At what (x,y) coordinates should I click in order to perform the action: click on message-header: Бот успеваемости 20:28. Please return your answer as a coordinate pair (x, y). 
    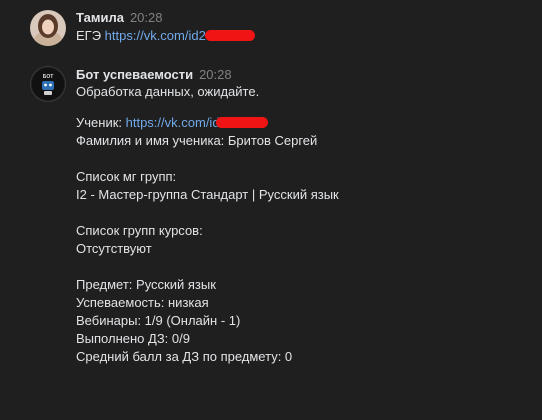
    Looking at the image, I should click on (154, 75).